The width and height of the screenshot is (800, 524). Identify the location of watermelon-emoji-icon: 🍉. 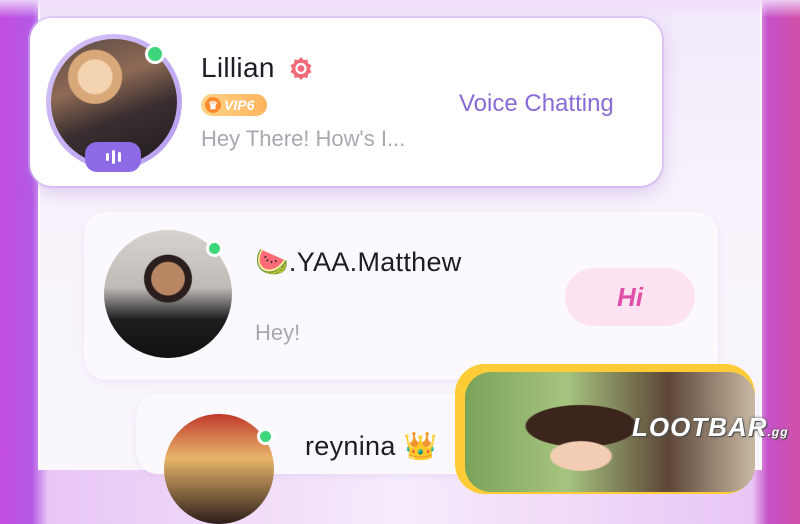
(272, 262).